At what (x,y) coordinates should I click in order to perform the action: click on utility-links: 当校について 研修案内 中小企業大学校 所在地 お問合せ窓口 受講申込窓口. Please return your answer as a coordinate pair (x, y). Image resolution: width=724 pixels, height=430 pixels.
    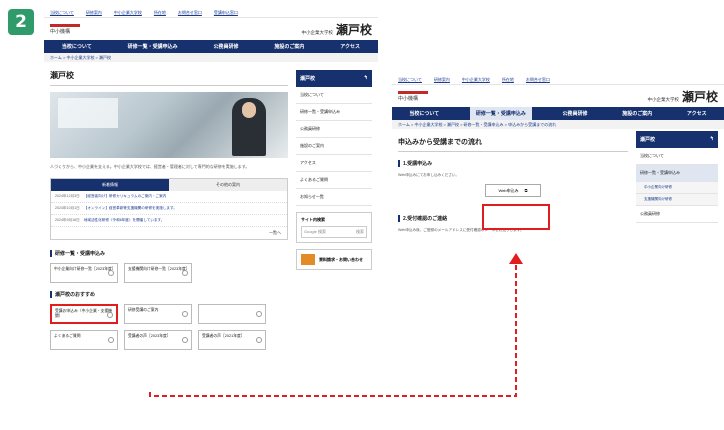
    Looking at the image, I should click on (211, 13).